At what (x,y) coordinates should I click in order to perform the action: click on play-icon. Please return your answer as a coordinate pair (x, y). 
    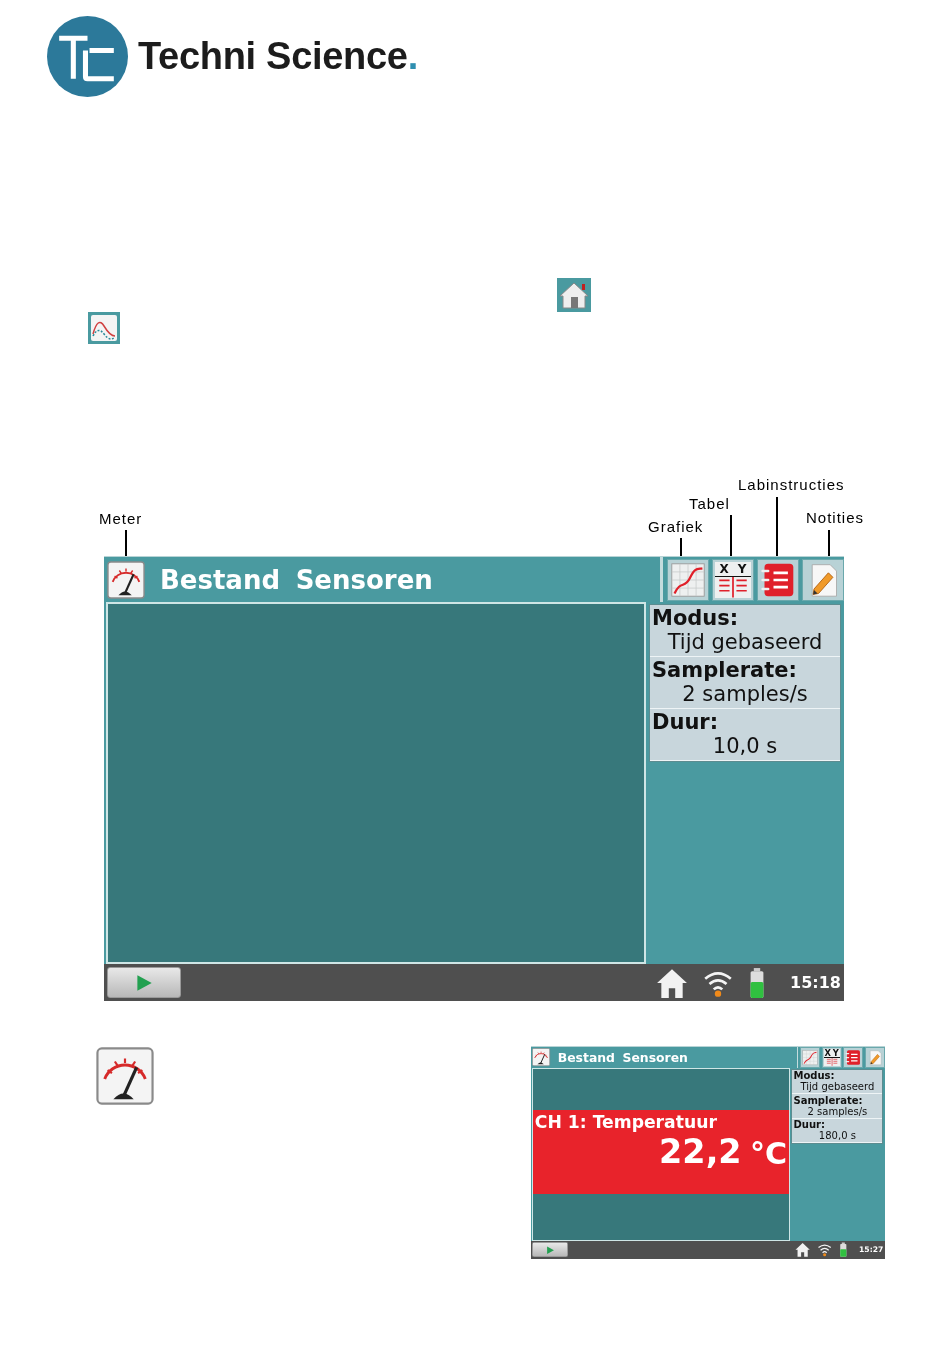
    Looking at the image, I should click on (550, 1250).